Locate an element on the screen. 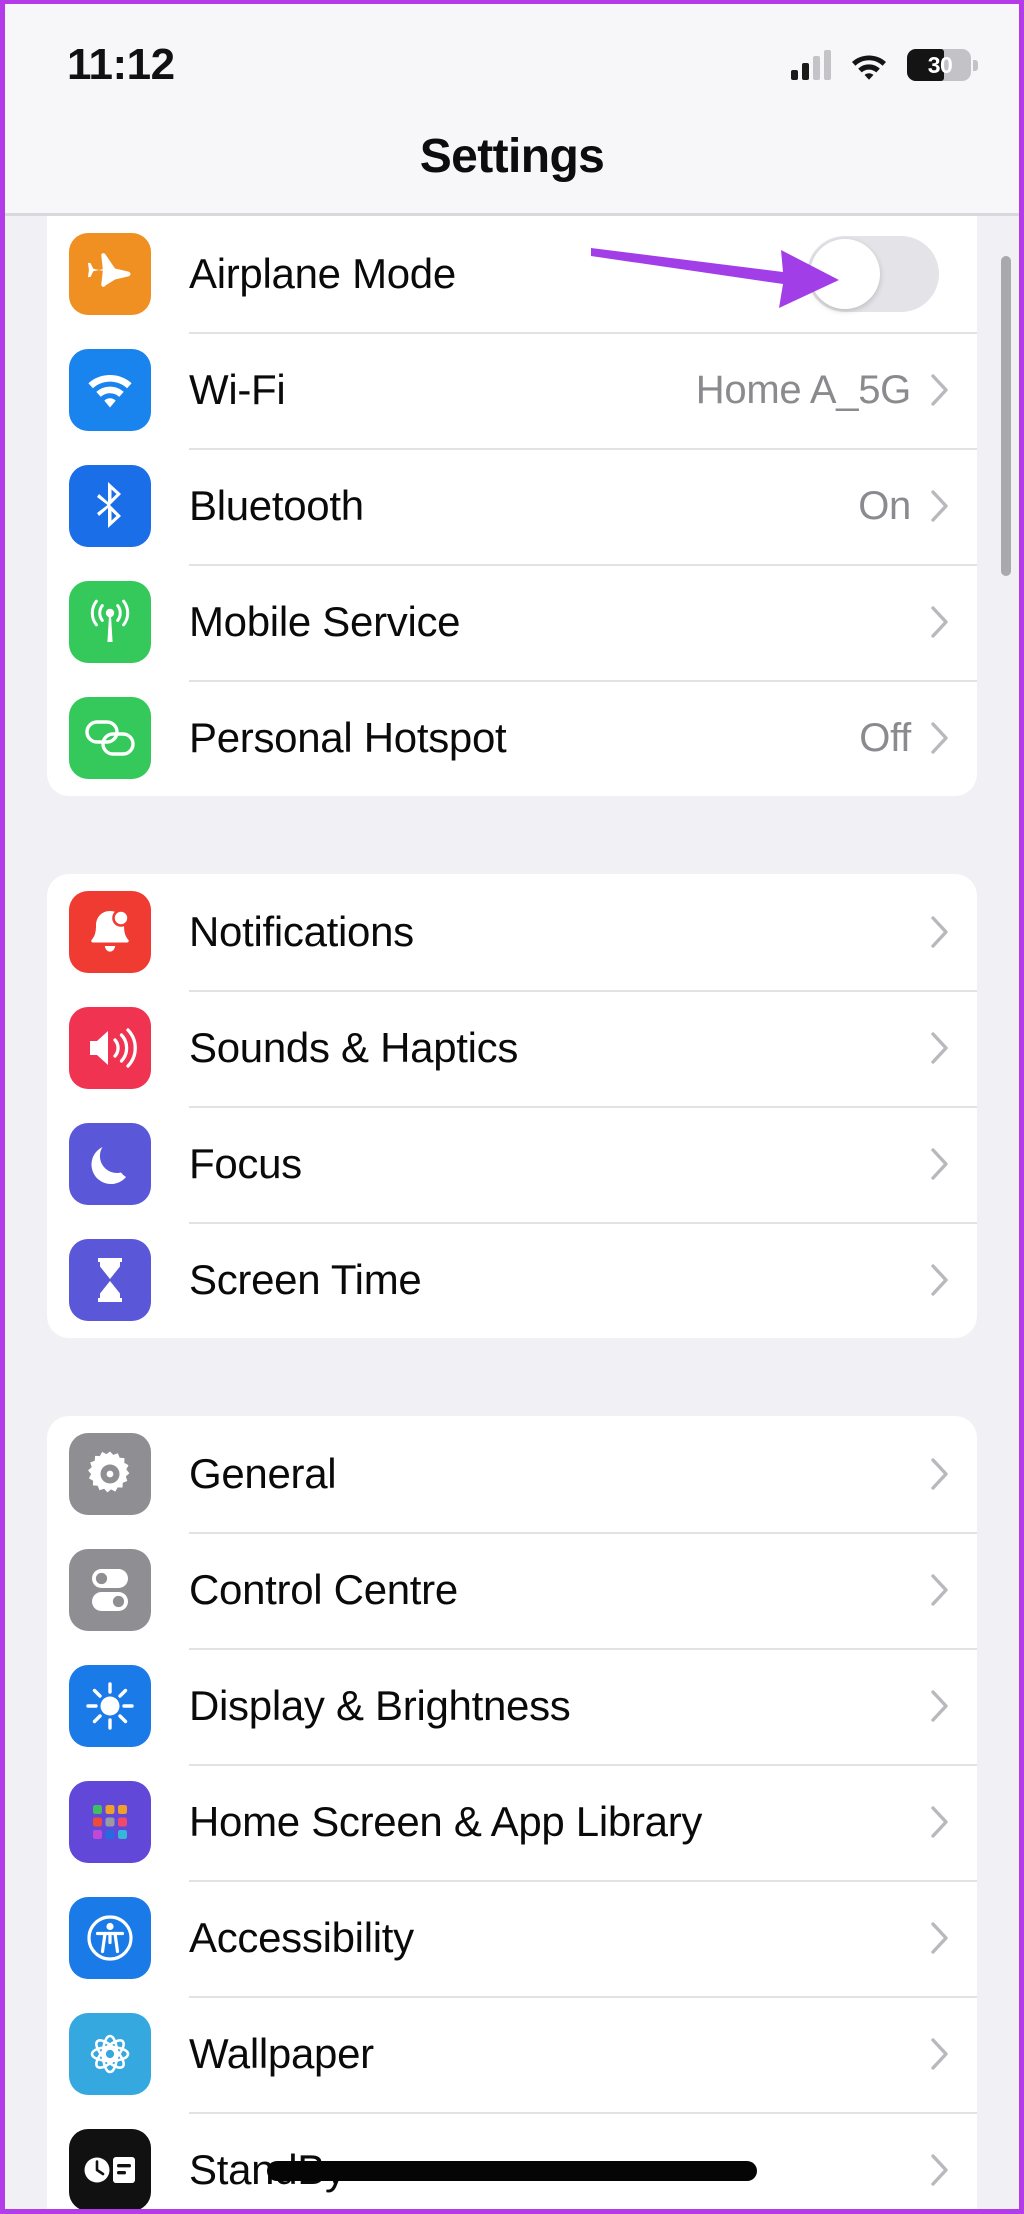 The height and width of the screenshot is (2214, 1024). toggle-knob is located at coordinates (845, 274).